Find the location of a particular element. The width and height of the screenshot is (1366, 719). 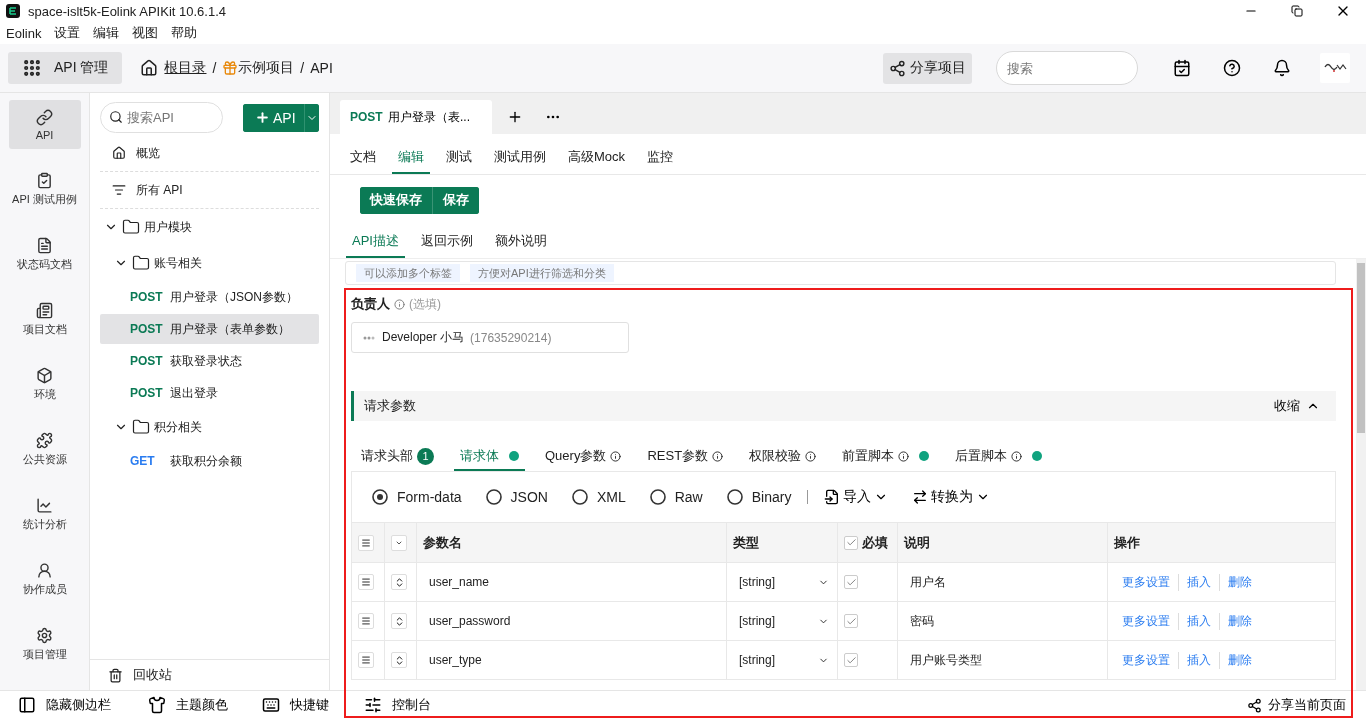

column-header: 说明 is located at coordinates (1003, 542).